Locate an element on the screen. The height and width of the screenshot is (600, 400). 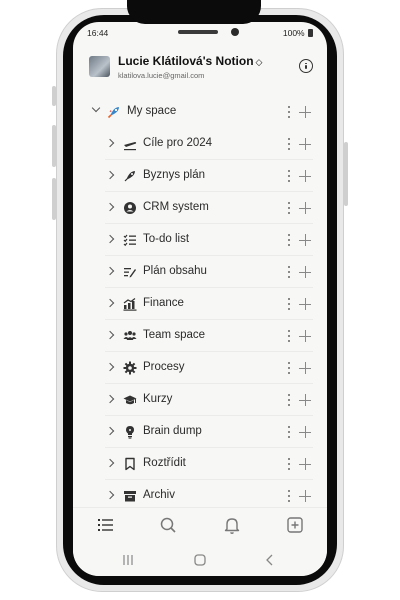
sidebar-item: Kurzy is located at coordinates (200, 400).